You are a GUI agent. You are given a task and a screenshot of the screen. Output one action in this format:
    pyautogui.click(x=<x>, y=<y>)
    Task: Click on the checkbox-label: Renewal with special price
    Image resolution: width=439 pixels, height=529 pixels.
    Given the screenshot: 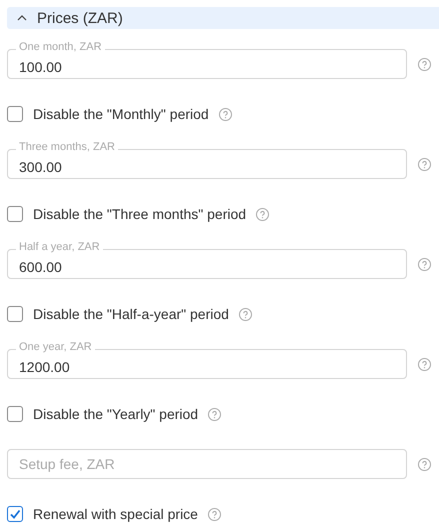 What is the action you would take?
    pyautogui.click(x=115, y=514)
    